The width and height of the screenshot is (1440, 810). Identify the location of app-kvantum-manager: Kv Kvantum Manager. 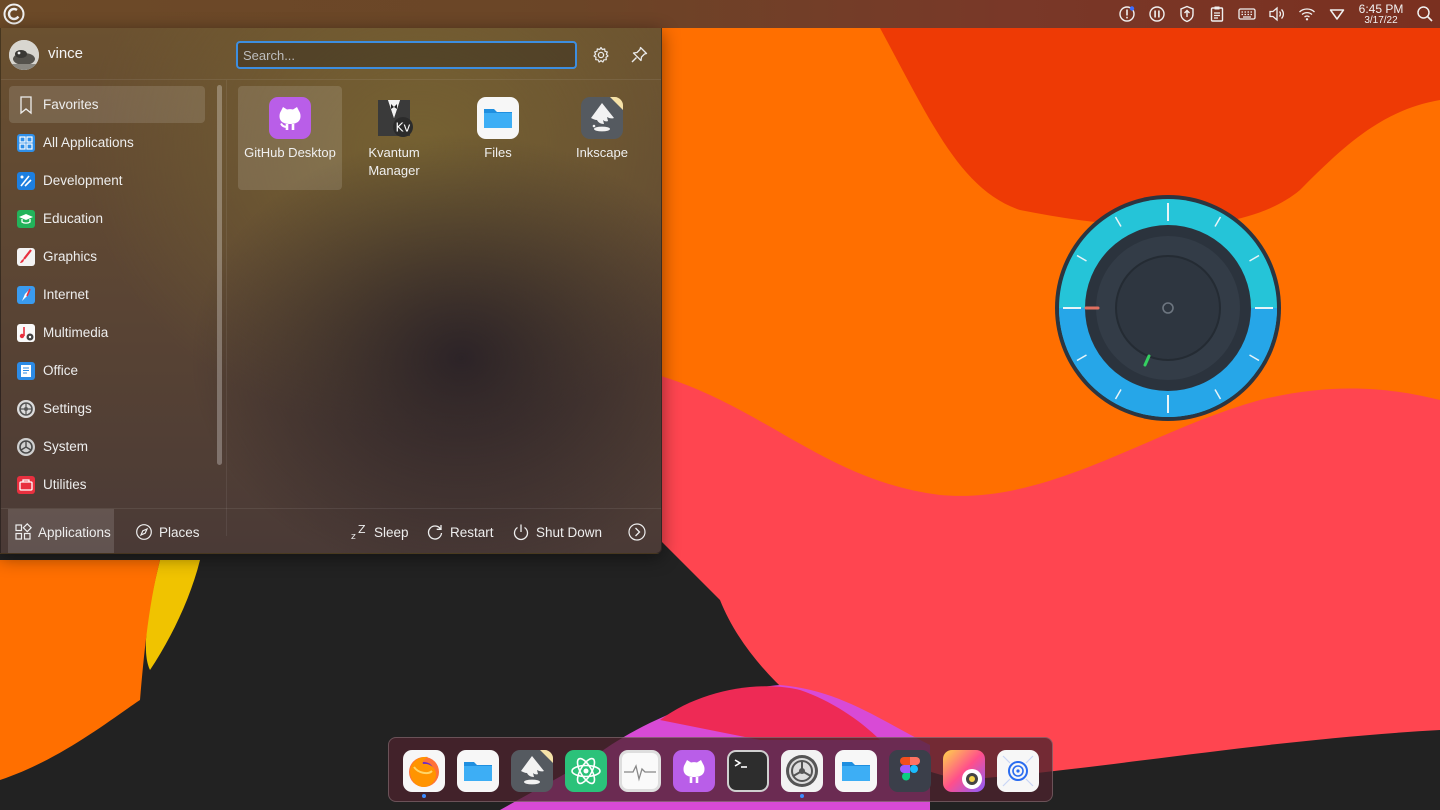
(394, 138).